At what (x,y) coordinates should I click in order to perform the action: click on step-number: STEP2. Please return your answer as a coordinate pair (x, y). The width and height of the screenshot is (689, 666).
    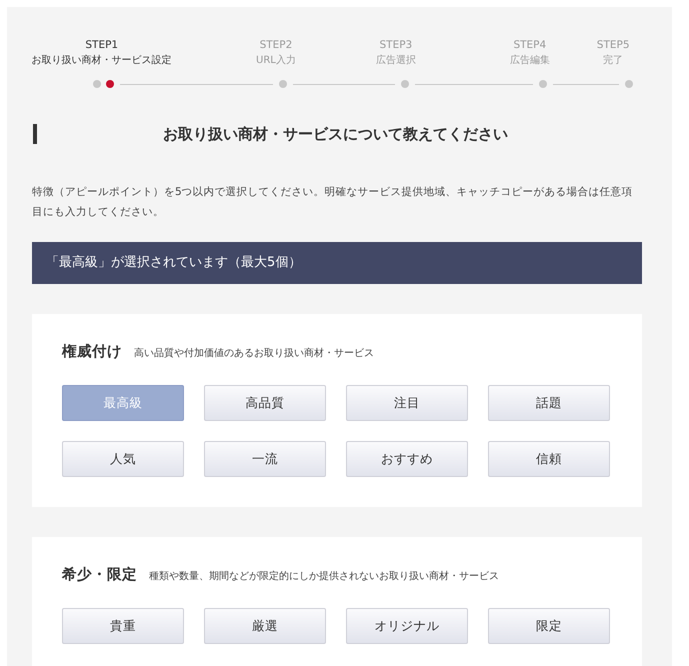
    Looking at the image, I should click on (276, 45).